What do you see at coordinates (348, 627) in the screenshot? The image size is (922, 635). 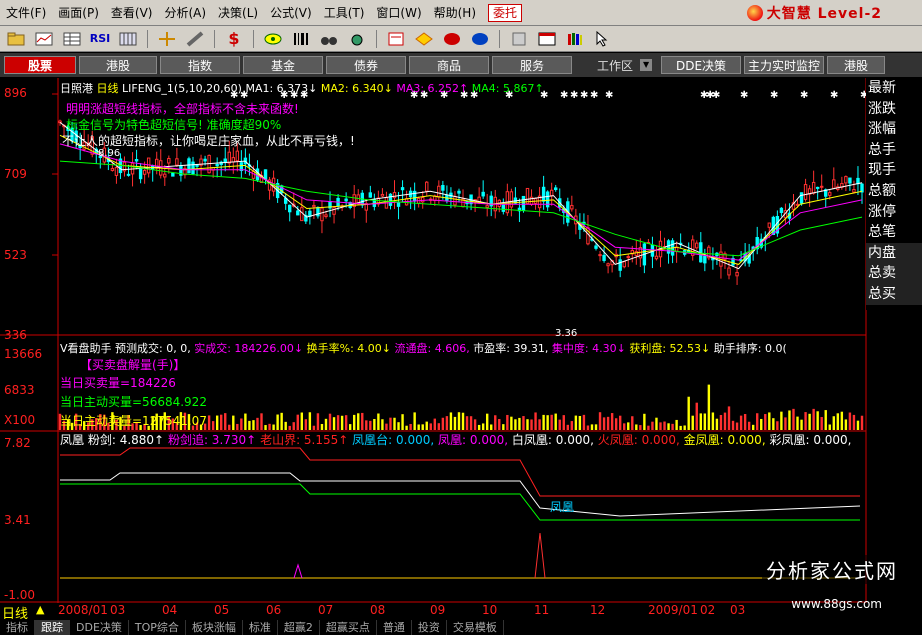 I see `tab-super-buy: 超赢买点` at bounding box center [348, 627].